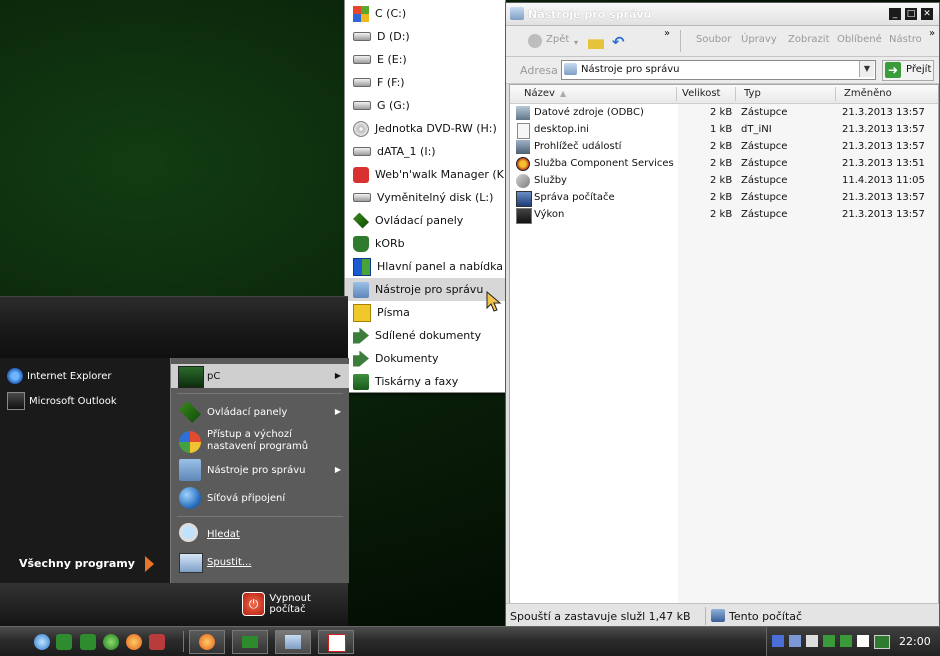 The height and width of the screenshot is (656, 940). What do you see at coordinates (134, 642) in the screenshot?
I see `quicklaunch-firefox-icon` at bounding box center [134, 642].